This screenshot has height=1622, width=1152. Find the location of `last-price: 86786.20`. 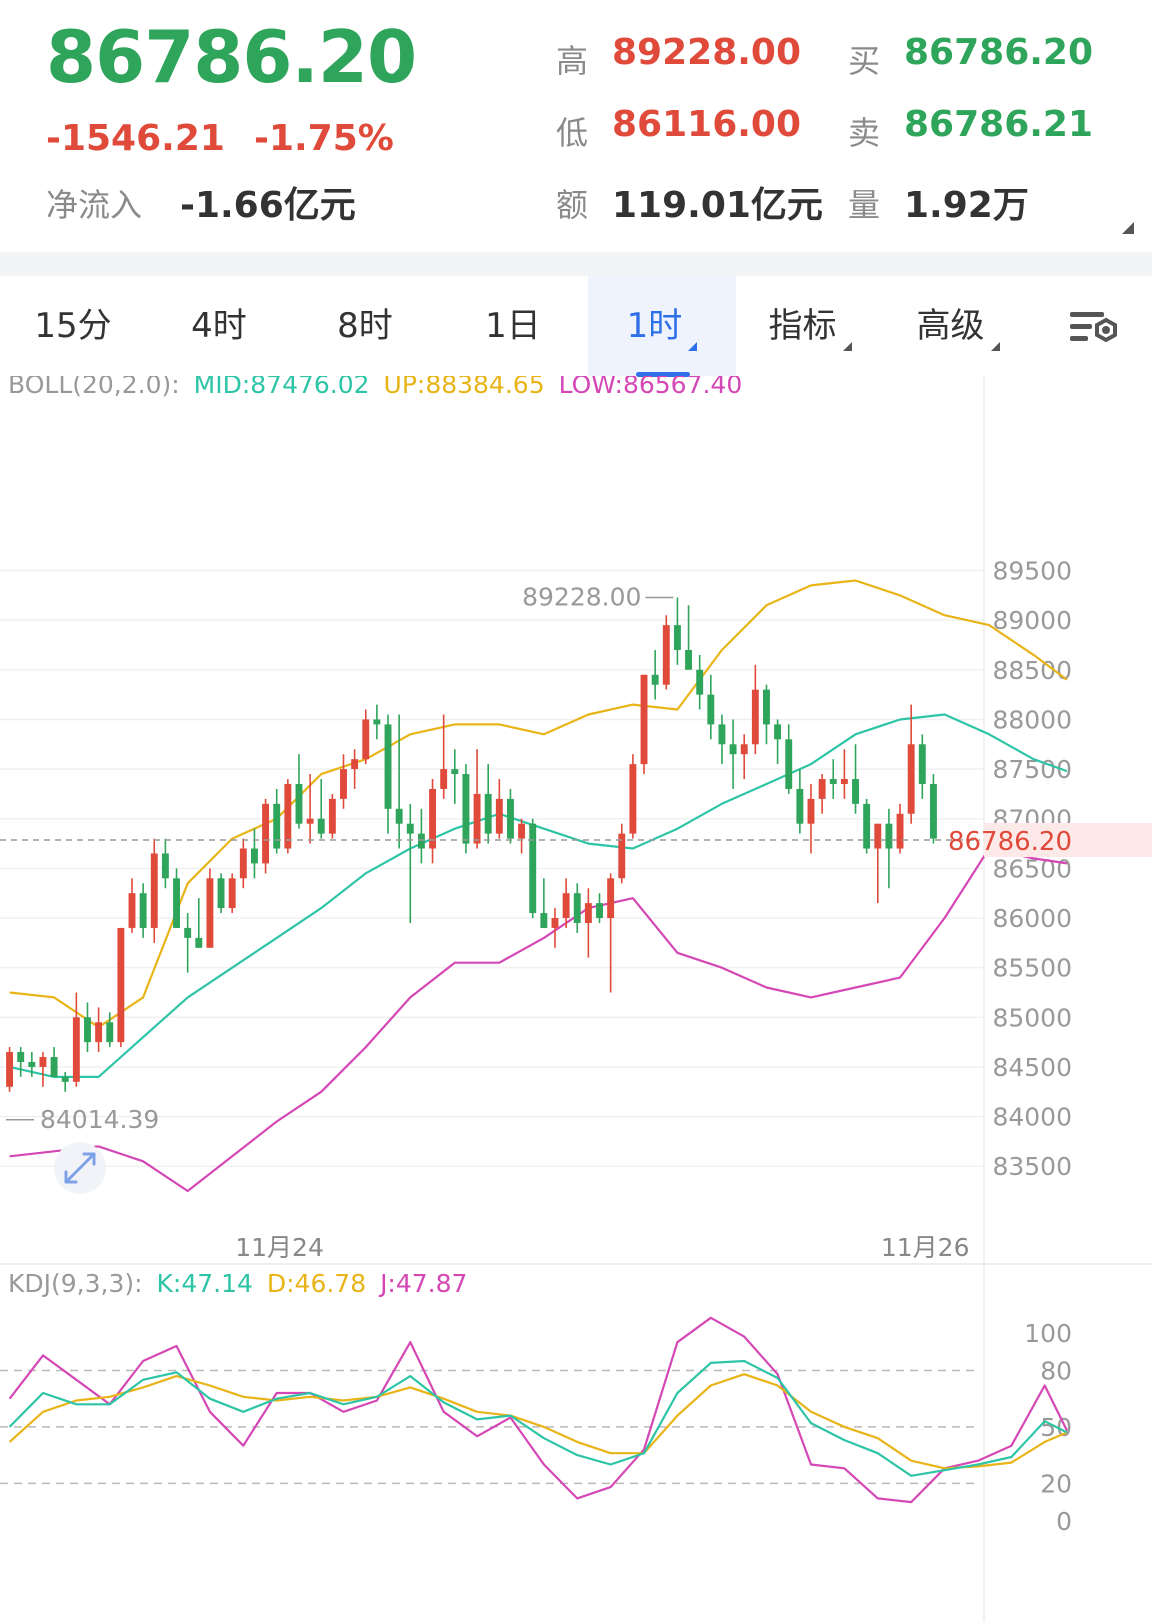

last-price: 86786.20 is located at coordinates (231, 57).